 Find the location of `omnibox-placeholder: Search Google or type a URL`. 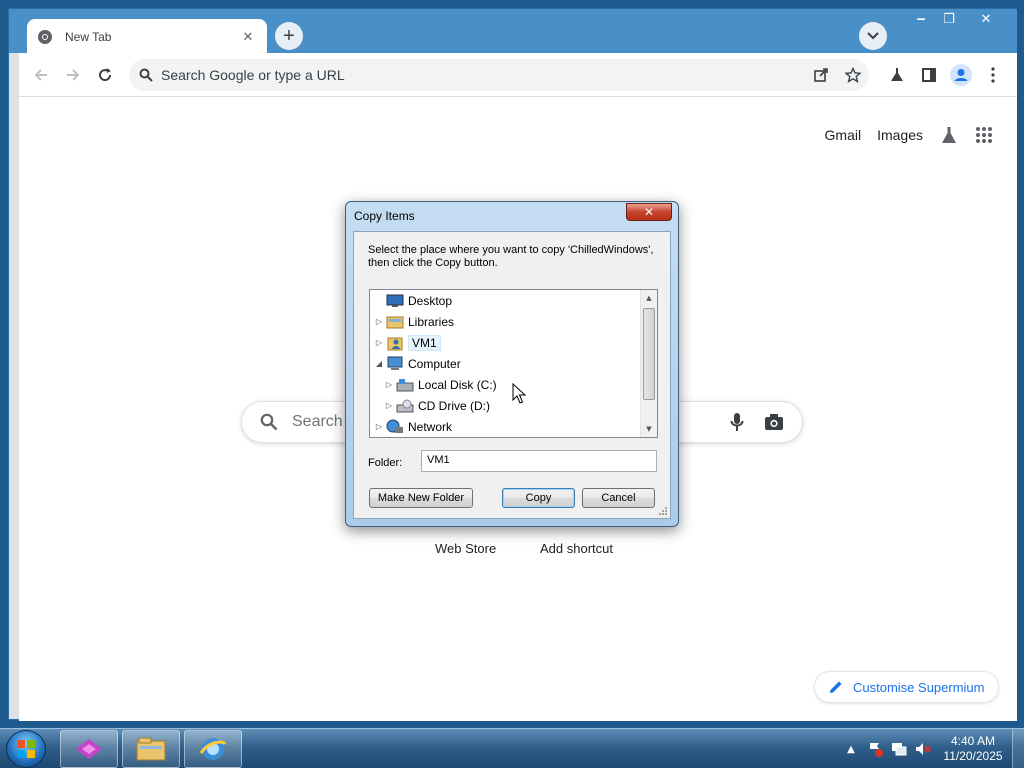

omnibox-placeholder: Search Google or type a URL is located at coordinates (253, 75).